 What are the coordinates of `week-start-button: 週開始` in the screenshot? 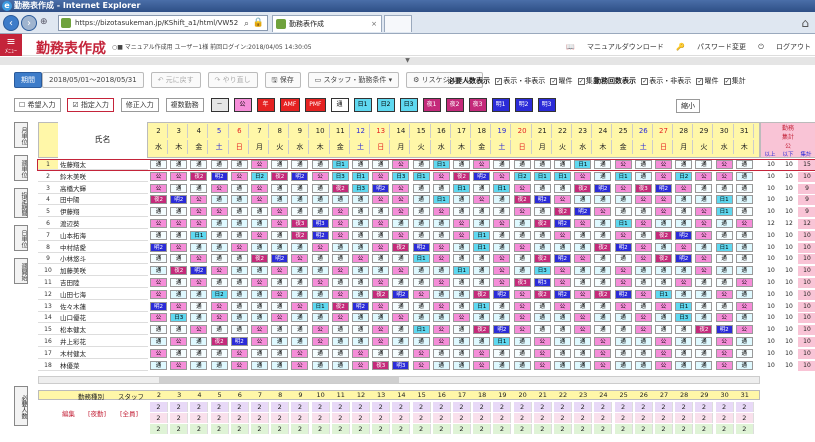 It's located at (21, 271).